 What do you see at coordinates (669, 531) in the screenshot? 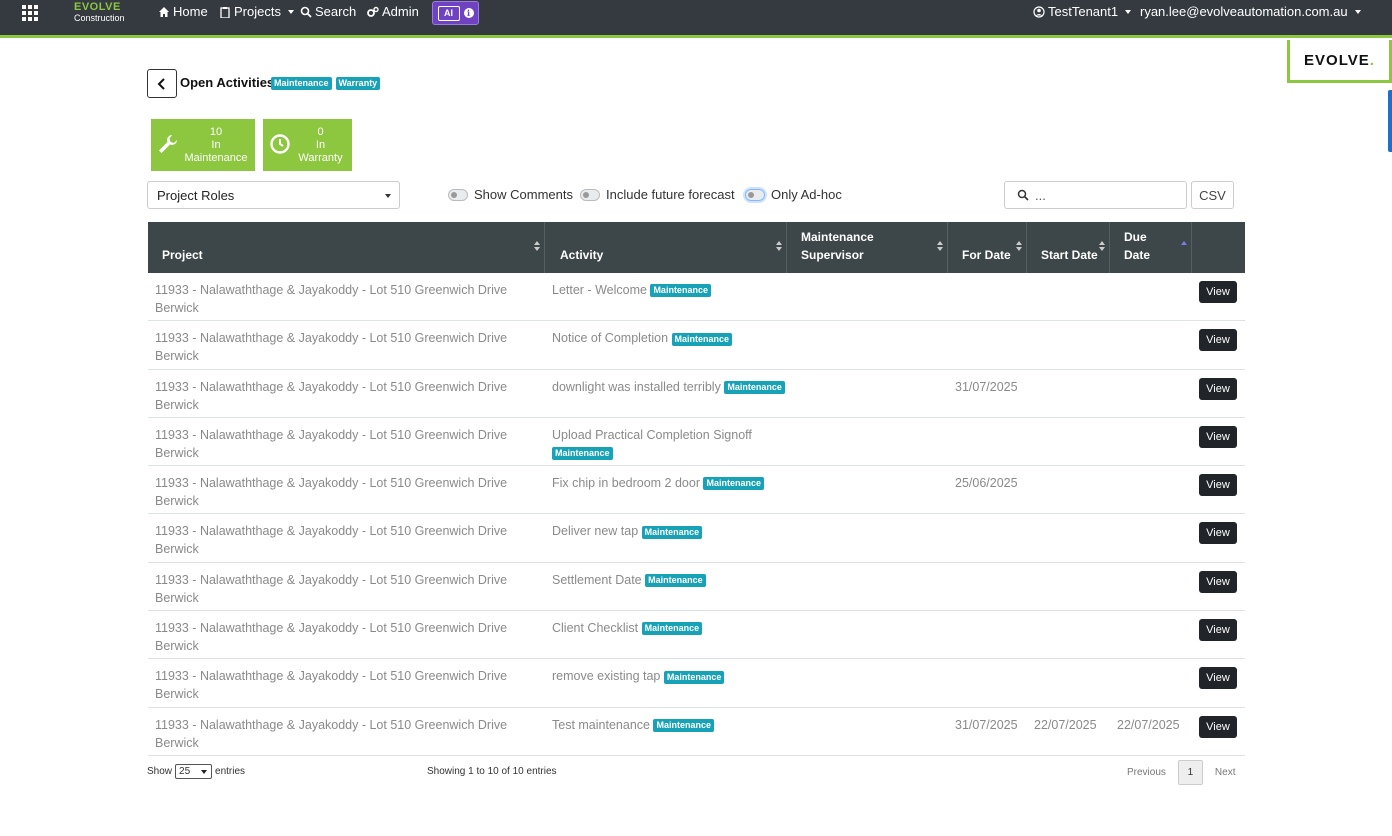
I see `activity-cell: Deliver new tap Maintenance` at bounding box center [669, 531].